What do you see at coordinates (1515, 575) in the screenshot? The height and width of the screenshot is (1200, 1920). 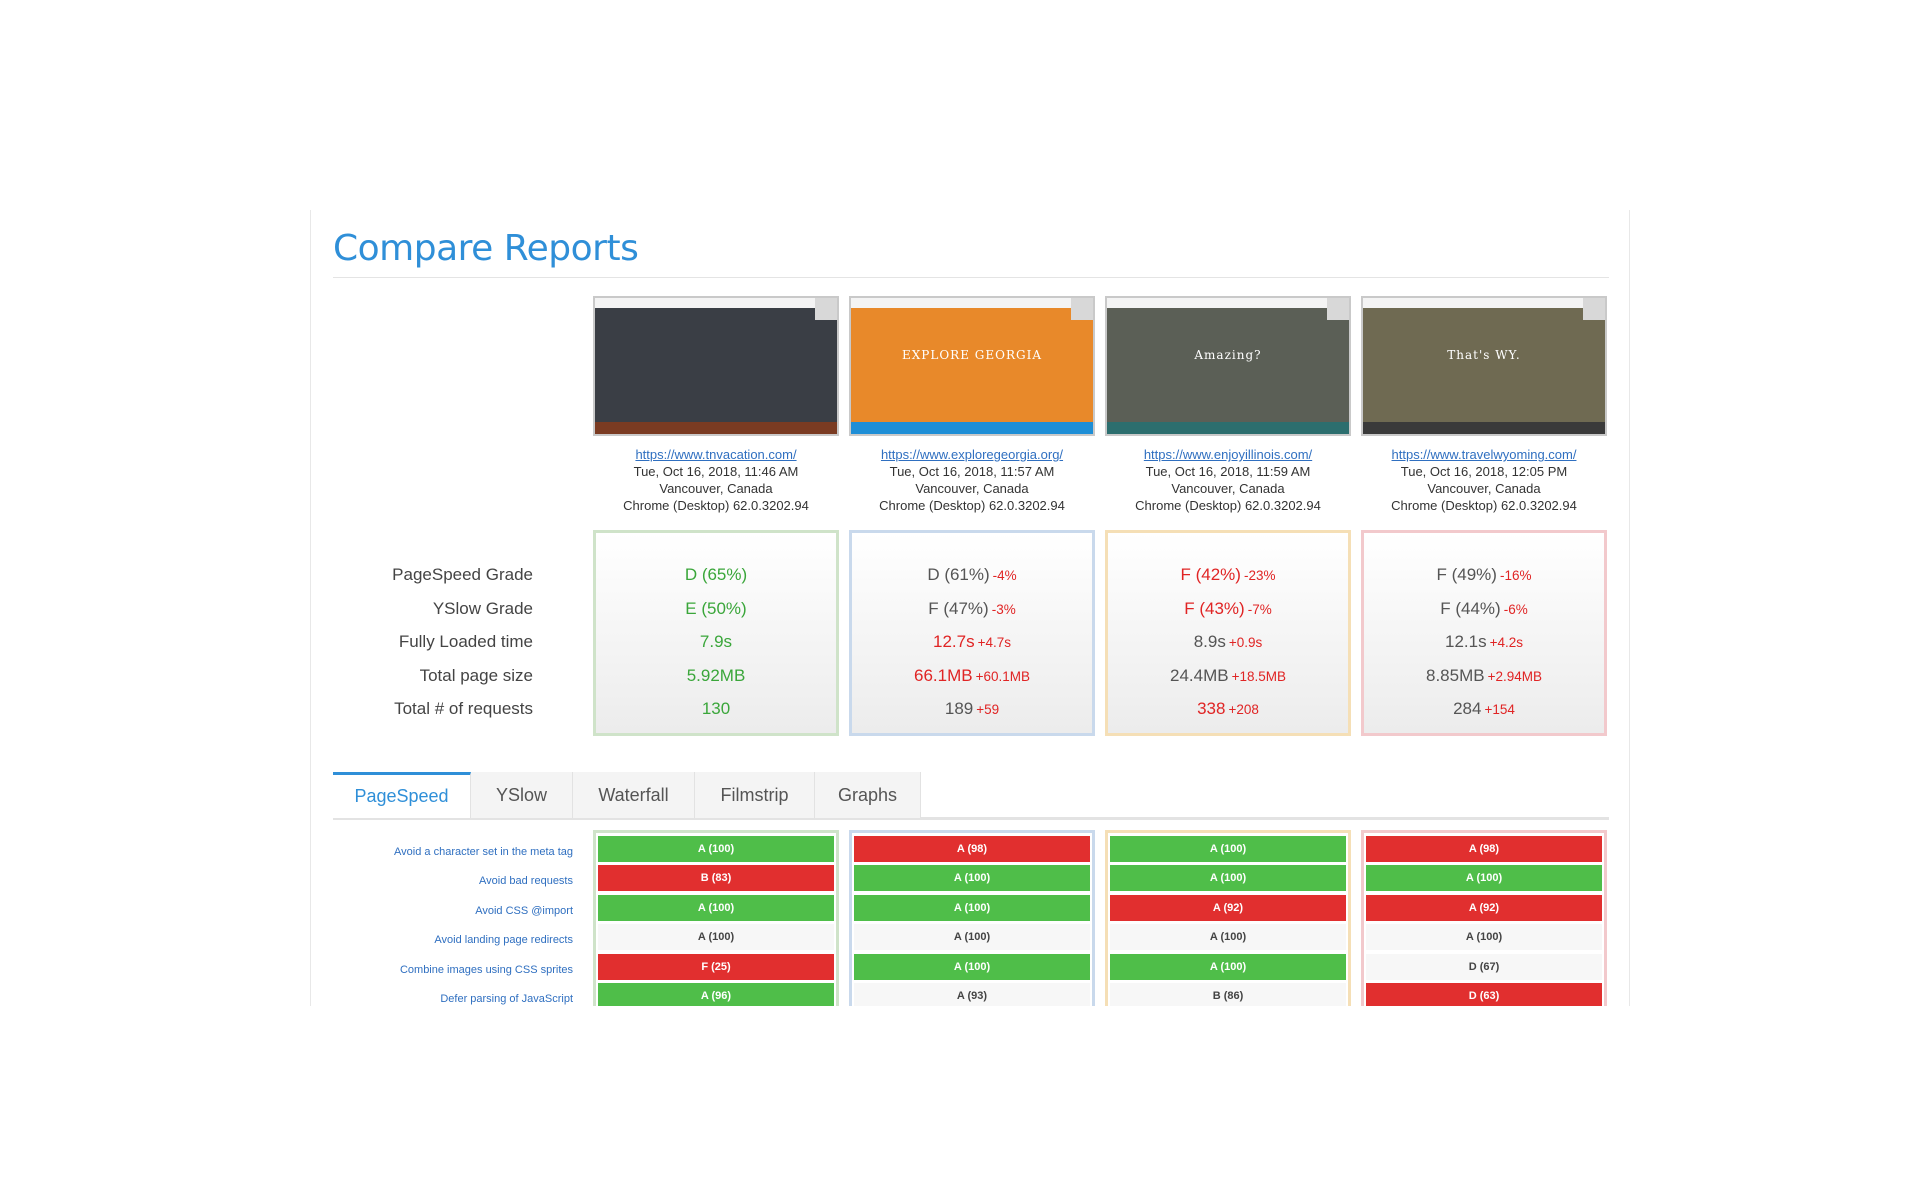 I see `metric-delta: -16%` at bounding box center [1515, 575].